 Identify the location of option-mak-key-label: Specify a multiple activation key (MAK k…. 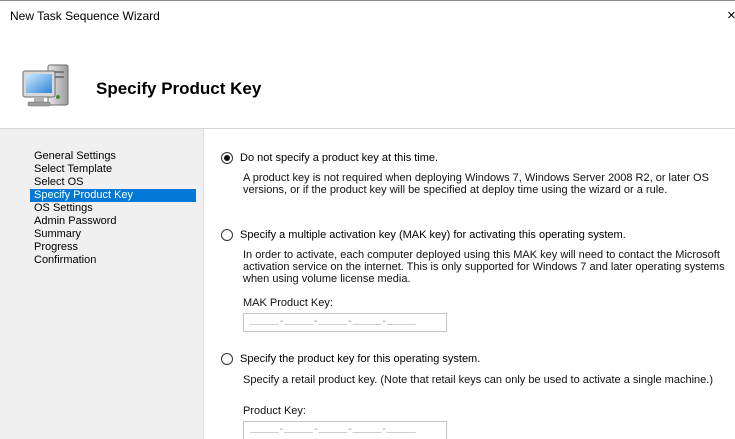
(433, 235).